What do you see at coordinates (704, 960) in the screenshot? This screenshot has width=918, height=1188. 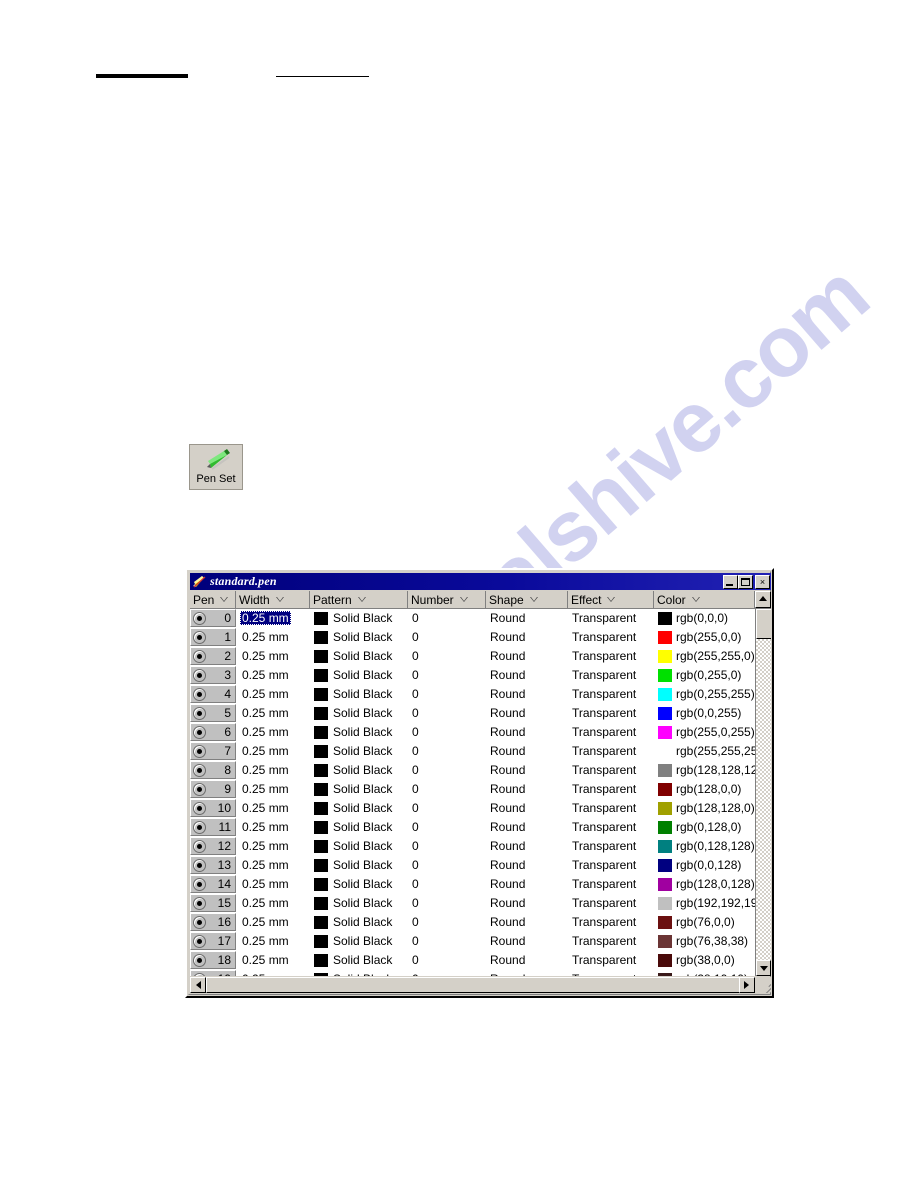 I see `cell-color: rgb(38,0,0)` at bounding box center [704, 960].